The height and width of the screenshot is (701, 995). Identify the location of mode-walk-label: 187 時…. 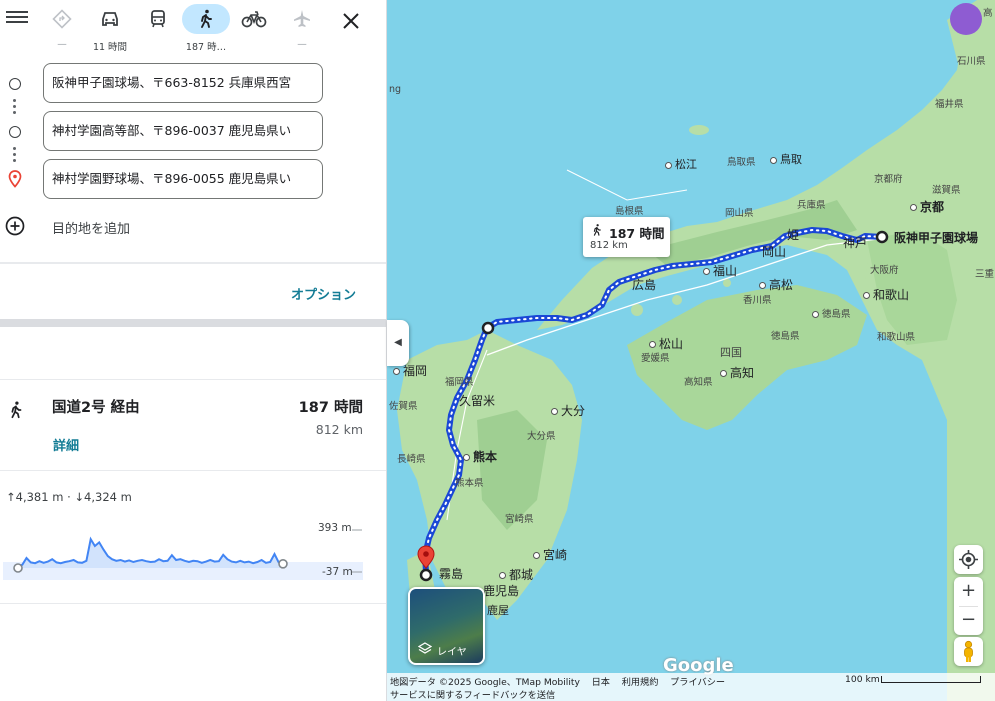
(206, 47).